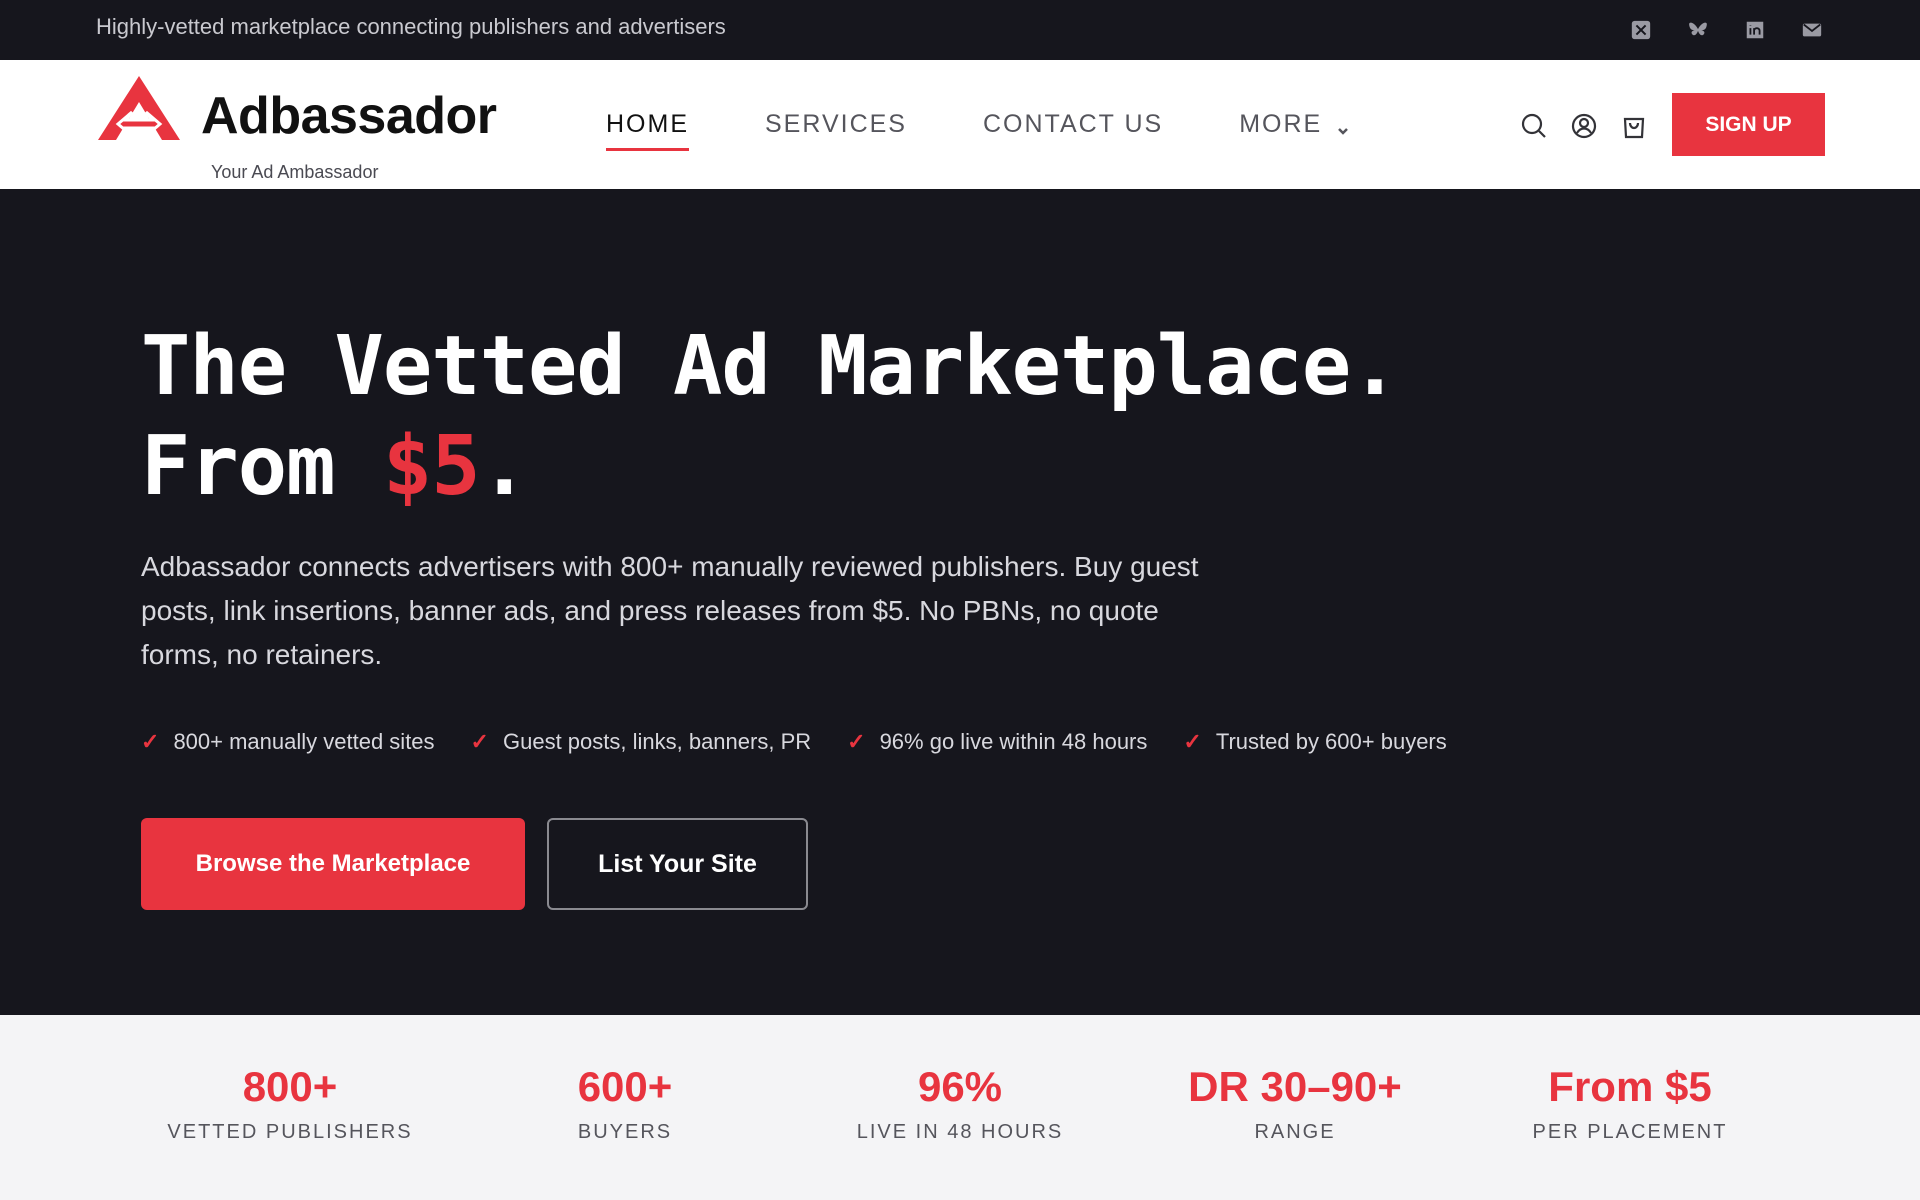 Image resolution: width=1920 pixels, height=1200 pixels. I want to click on brand-logo-icon, so click(139, 108).